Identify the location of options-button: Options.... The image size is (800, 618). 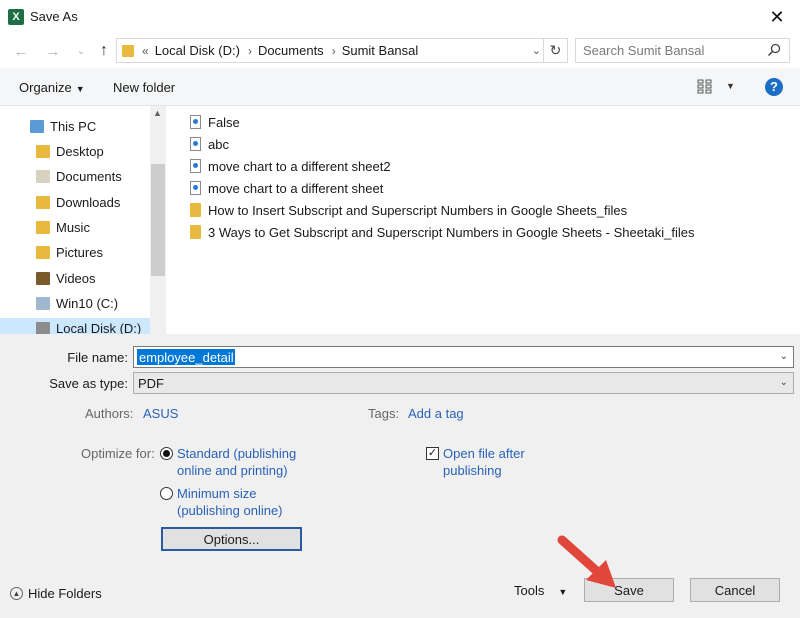
(231, 539).